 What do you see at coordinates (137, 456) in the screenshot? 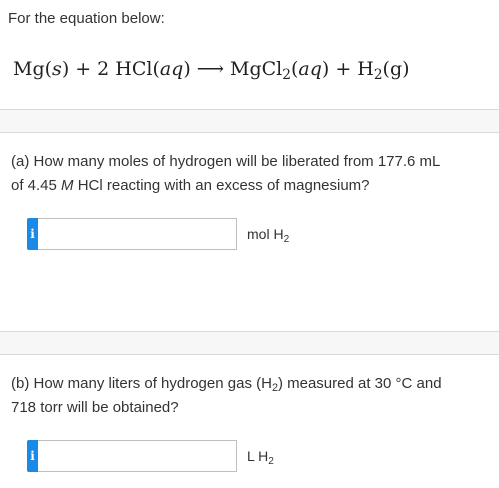
I see `answer-input-b` at bounding box center [137, 456].